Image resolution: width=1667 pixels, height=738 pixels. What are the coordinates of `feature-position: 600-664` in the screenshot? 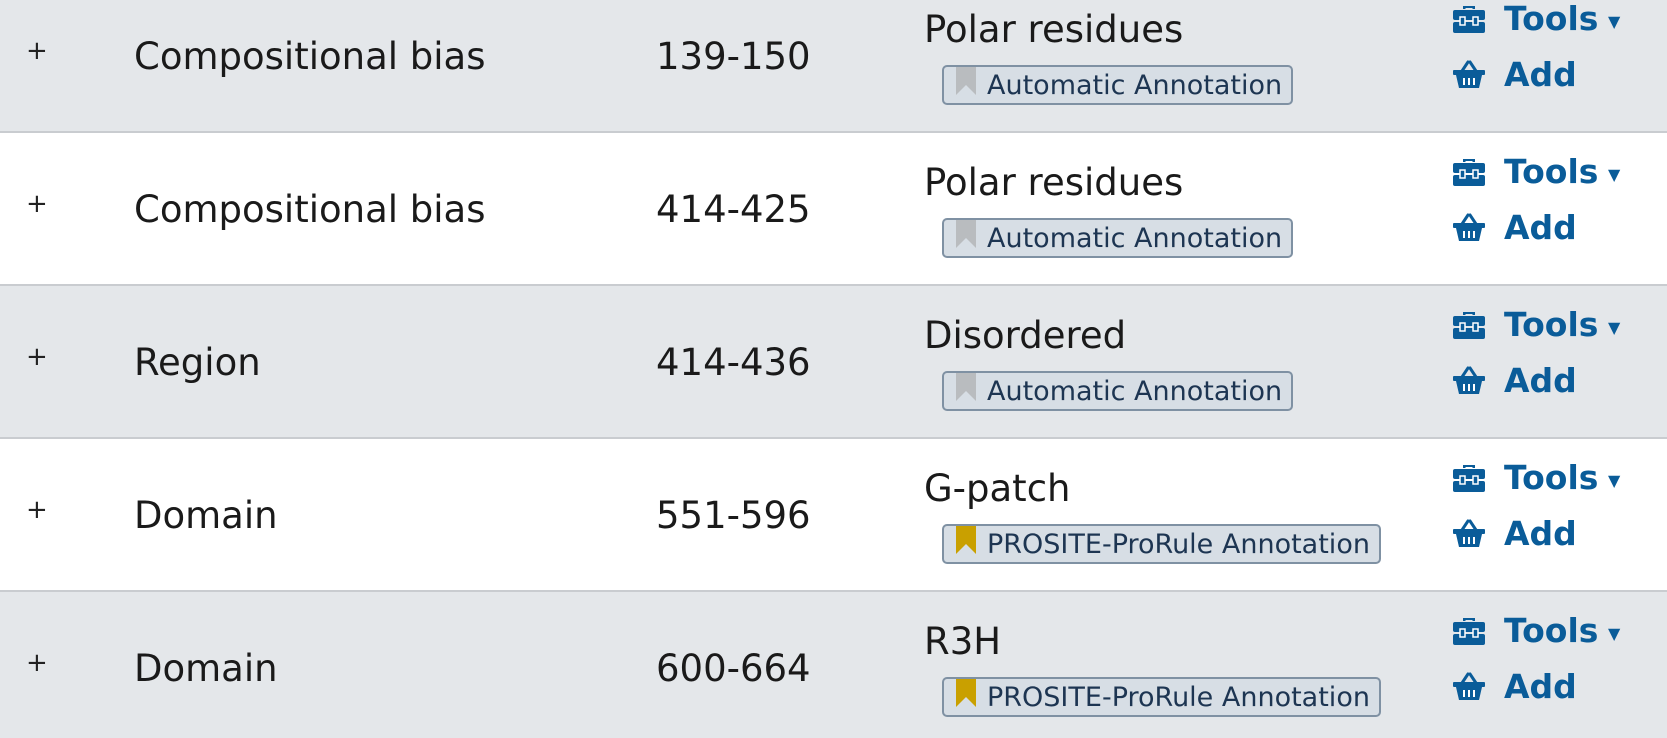 It's located at (733, 668).